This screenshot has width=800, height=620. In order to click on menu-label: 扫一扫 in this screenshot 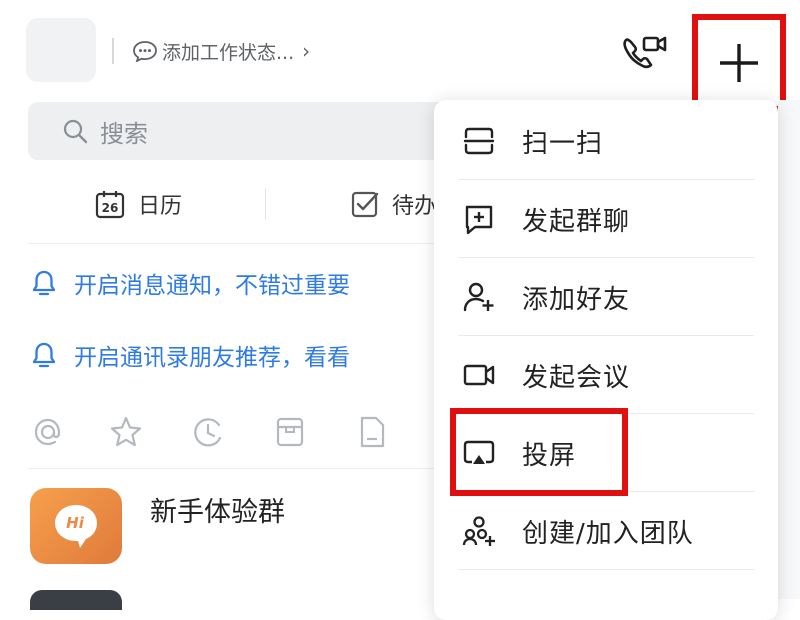, I will do `click(563, 143)`.